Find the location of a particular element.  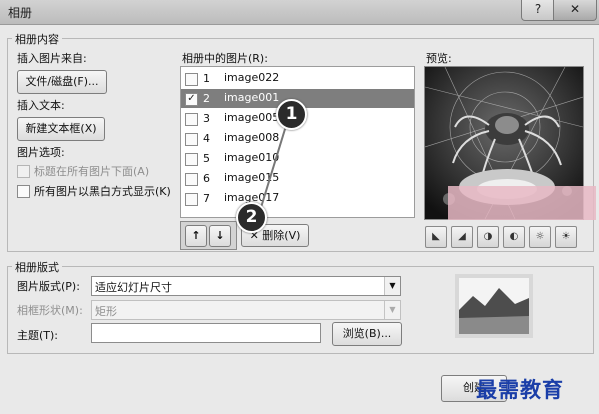

callout-1: 1 is located at coordinates (291, 114).